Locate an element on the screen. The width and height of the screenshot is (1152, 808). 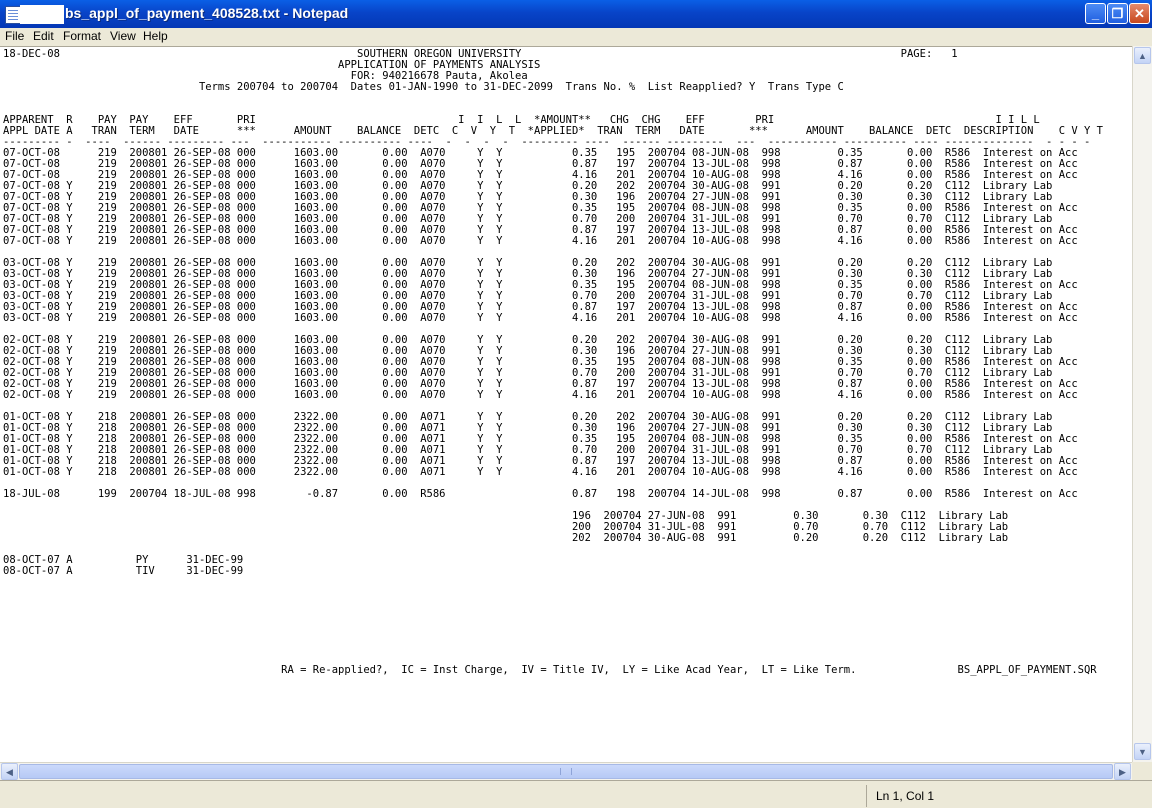
minimize-icon: _ is located at coordinates (1095, 13).